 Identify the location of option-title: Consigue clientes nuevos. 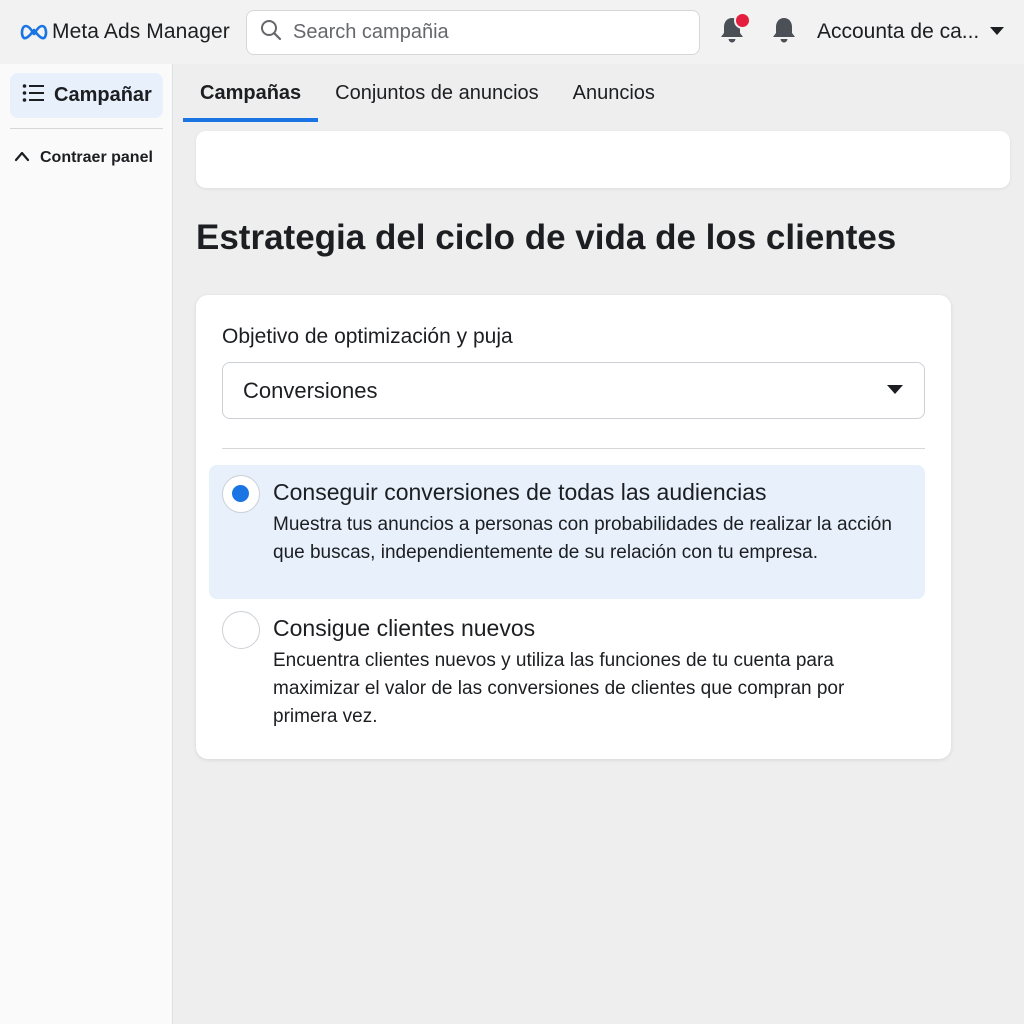
(404, 628).